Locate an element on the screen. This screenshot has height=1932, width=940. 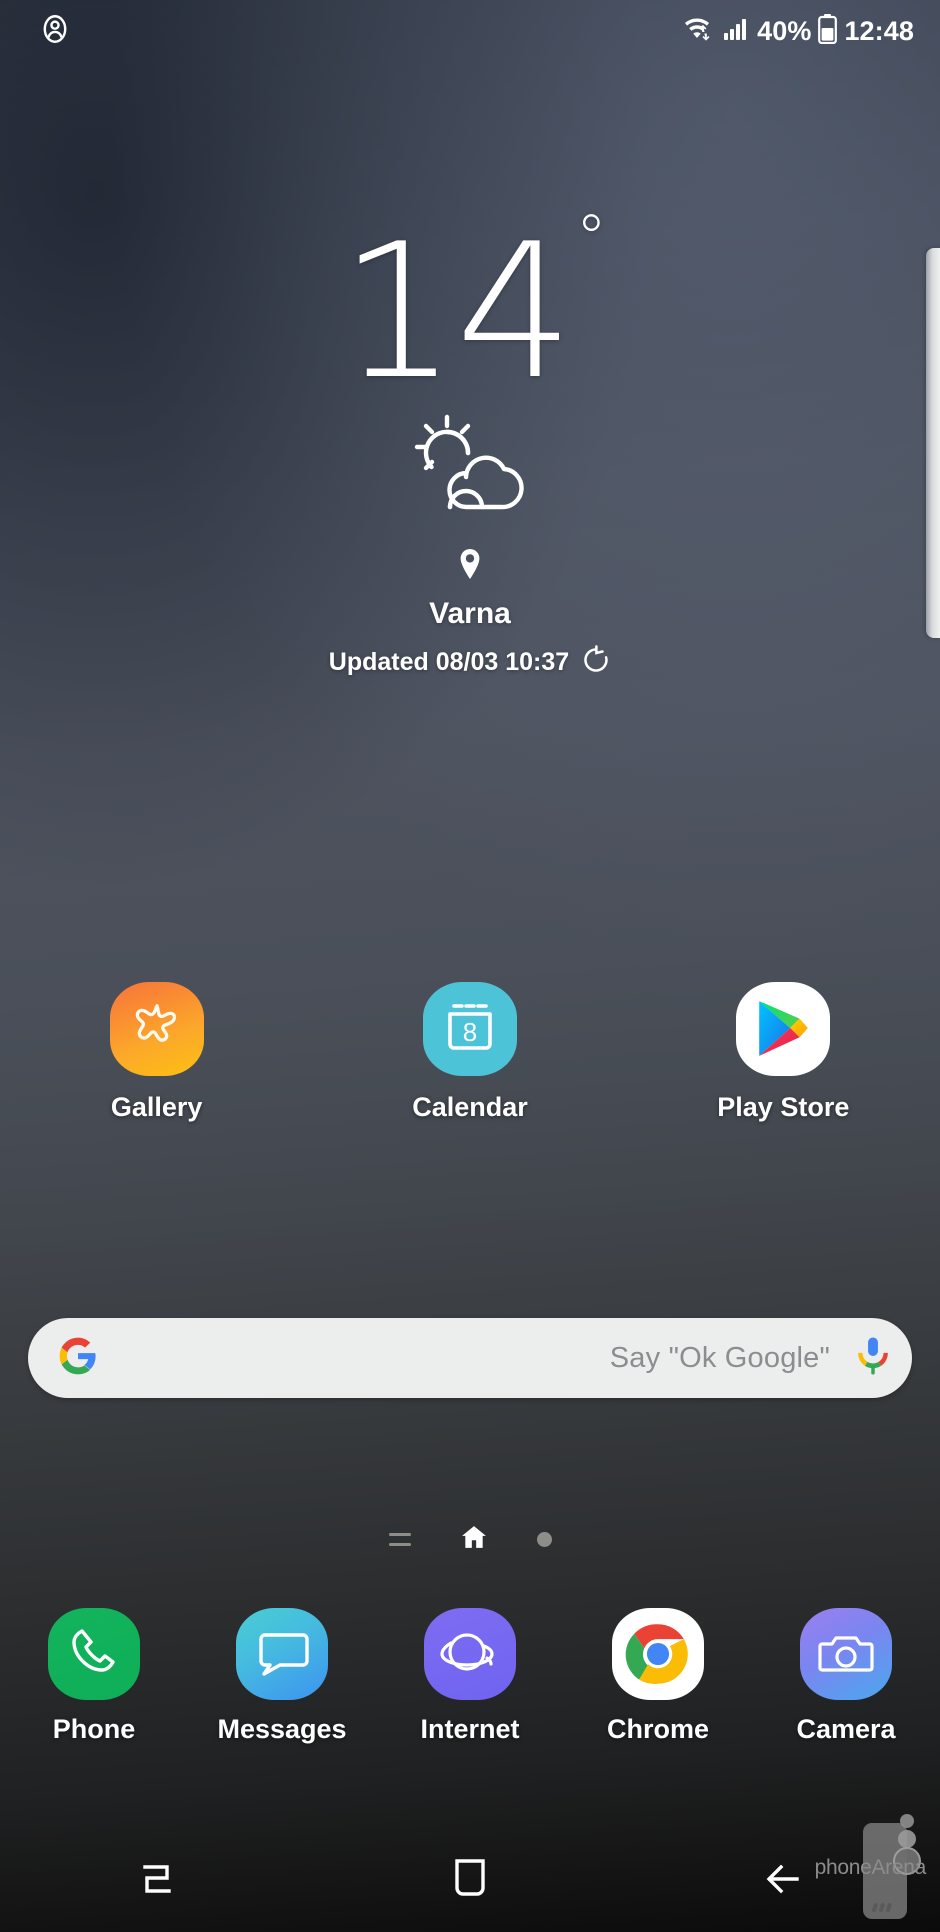
app-label: Play Store is located at coordinates (783, 1107).